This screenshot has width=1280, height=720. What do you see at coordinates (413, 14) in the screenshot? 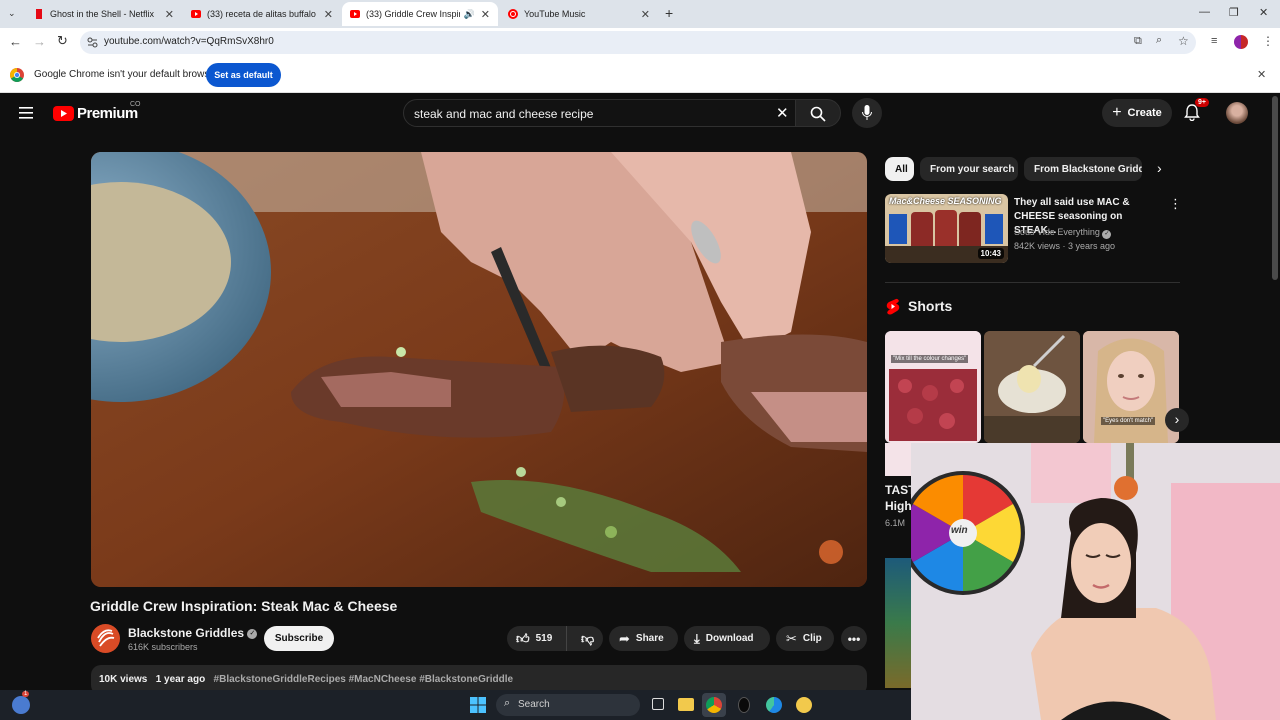
I see `tab-title: (33) Griddle Crew Inspiratio` at bounding box center [413, 14].